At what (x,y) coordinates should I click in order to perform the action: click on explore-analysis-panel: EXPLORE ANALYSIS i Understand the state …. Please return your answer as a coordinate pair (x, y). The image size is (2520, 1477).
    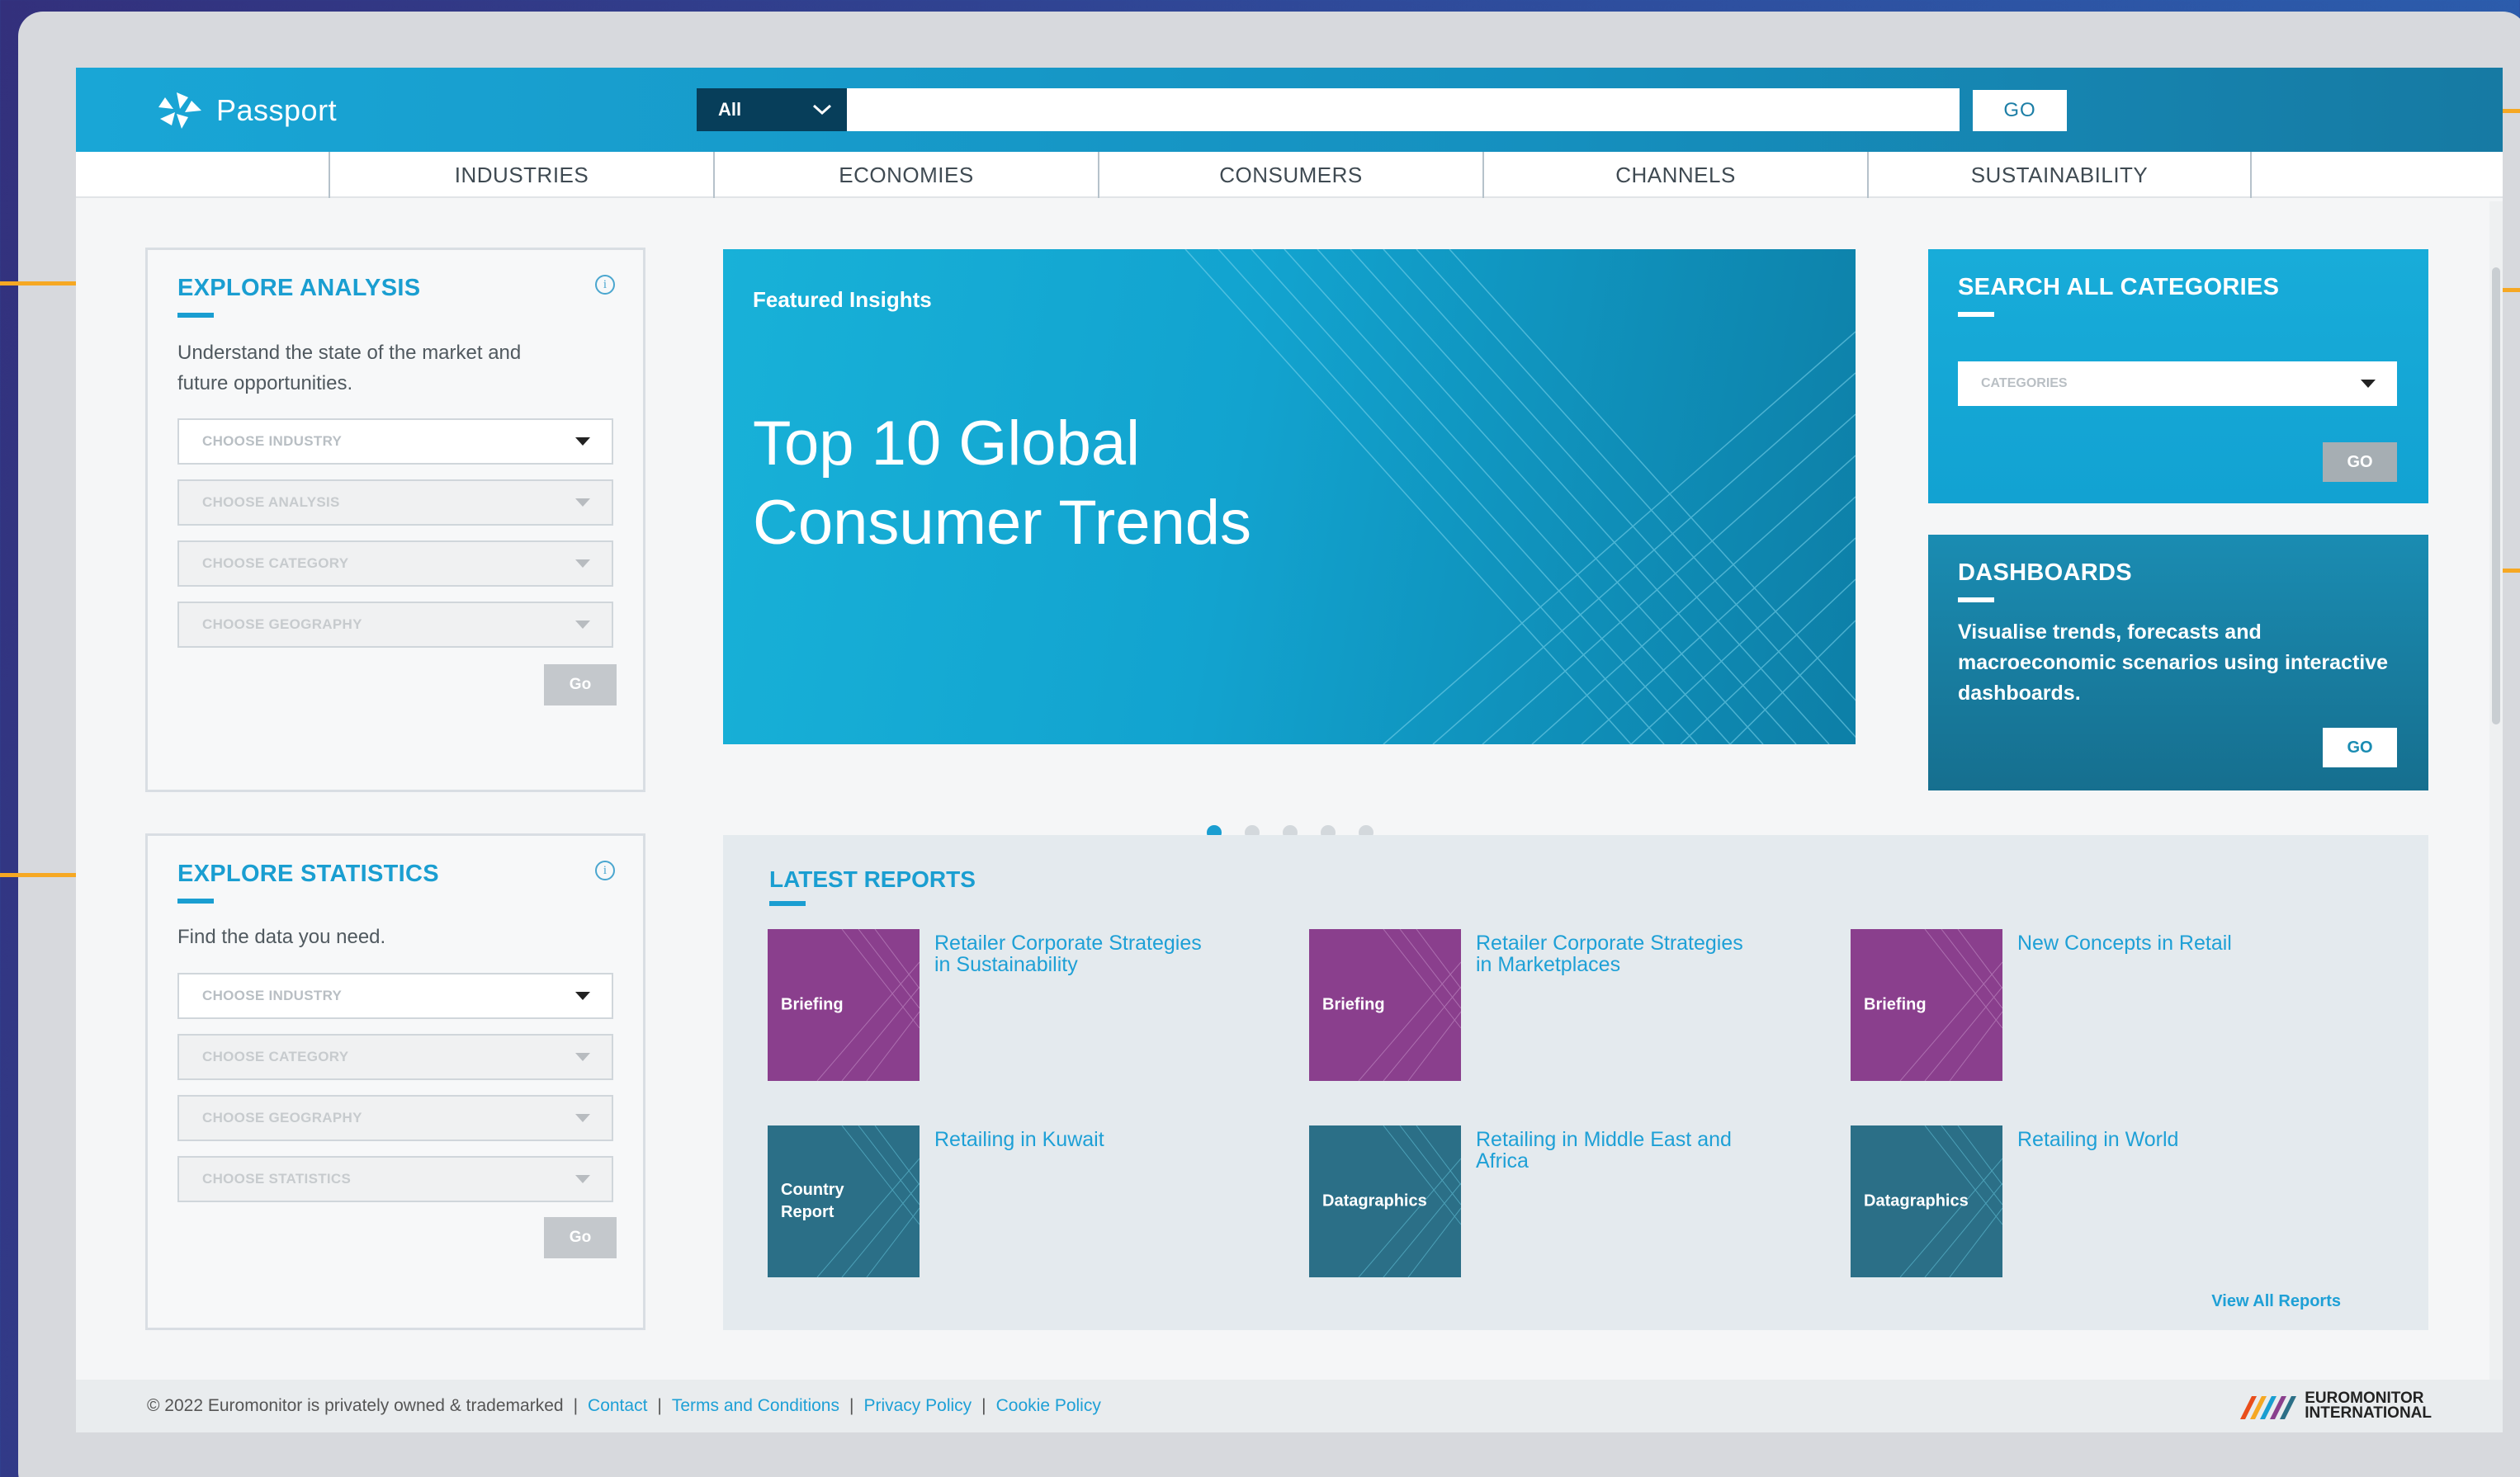
    Looking at the image, I should click on (395, 520).